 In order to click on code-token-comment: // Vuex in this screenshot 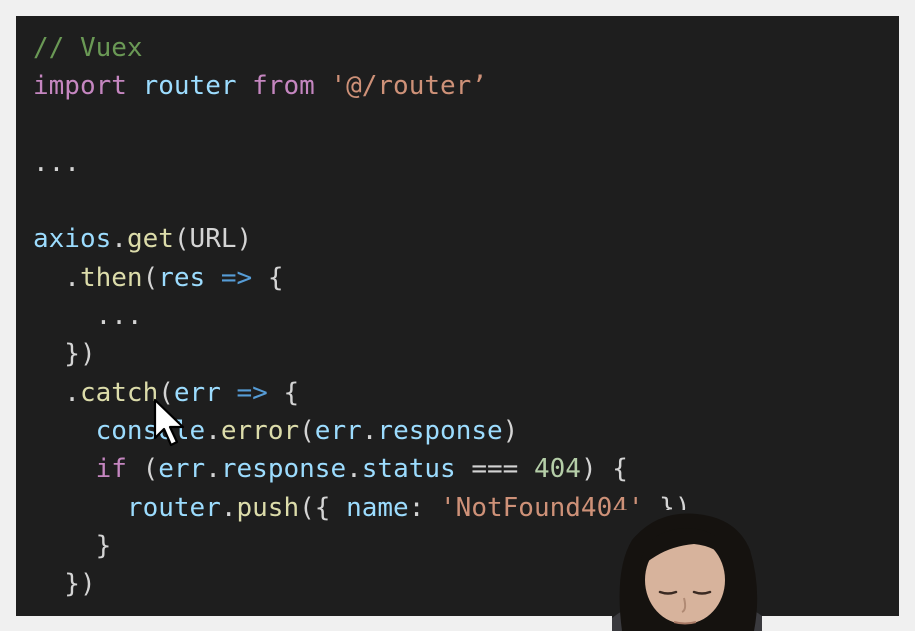, I will do `click(88, 48)`.